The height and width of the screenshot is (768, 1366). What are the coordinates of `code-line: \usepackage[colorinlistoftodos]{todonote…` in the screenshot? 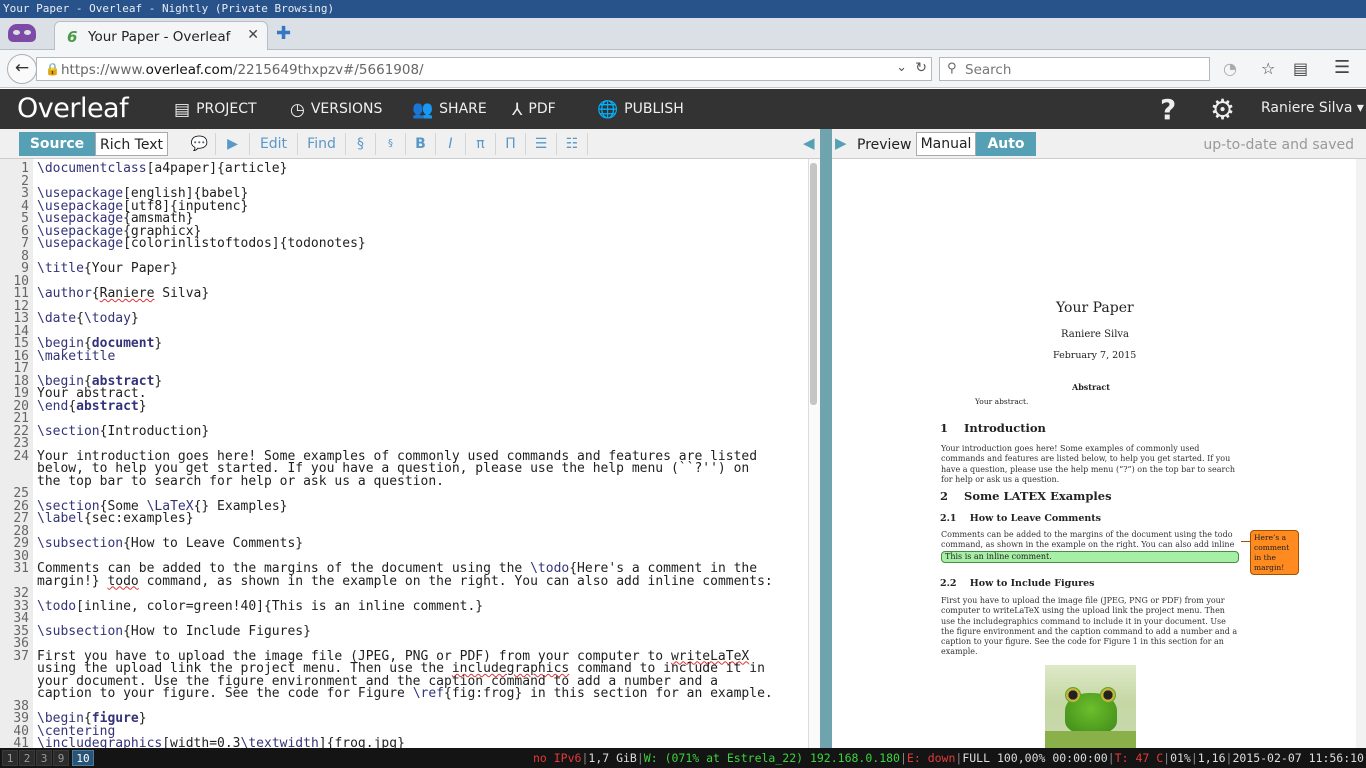 It's located at (201, 243).